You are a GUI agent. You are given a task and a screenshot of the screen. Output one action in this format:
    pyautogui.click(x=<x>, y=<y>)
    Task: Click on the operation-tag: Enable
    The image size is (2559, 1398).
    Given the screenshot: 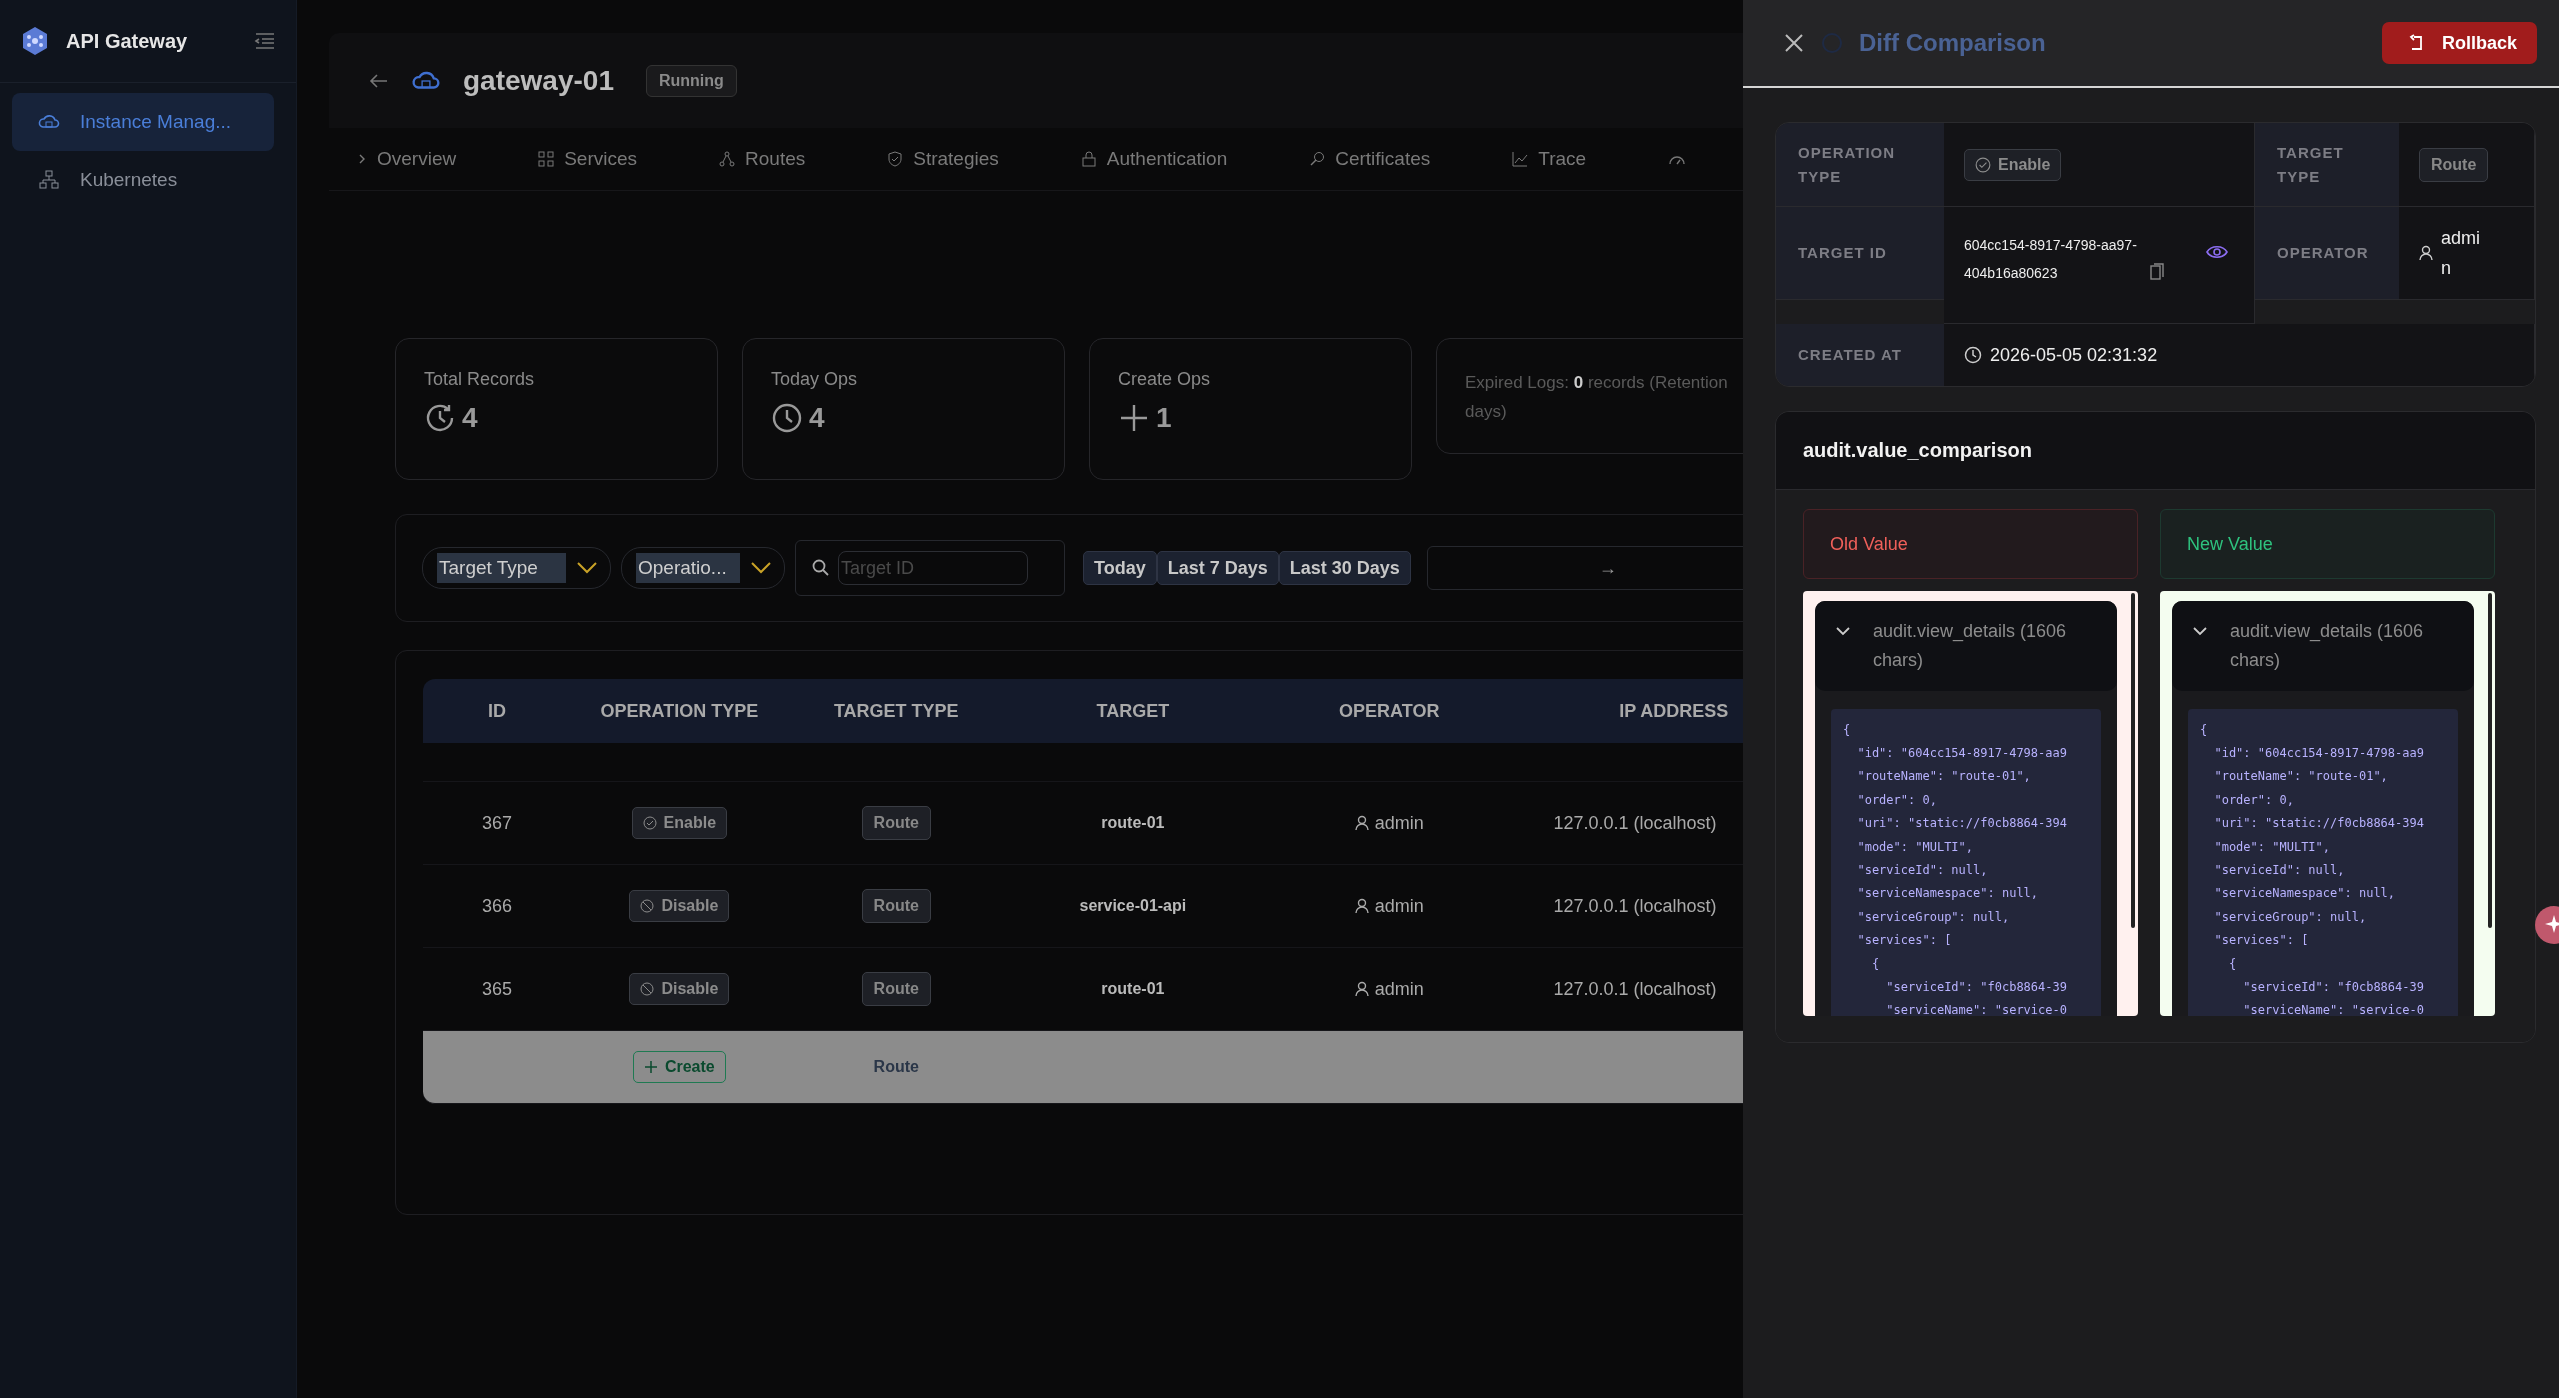 What is the action you would take?
    pyautogui.click(x=679, y=823)
    